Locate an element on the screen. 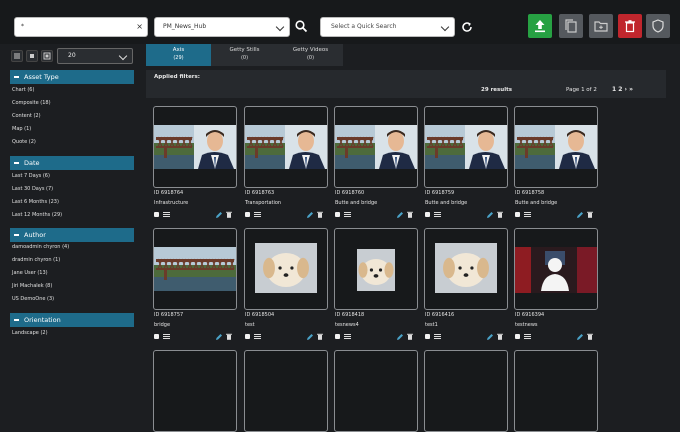  facet-item: dradmin chyron (1) is located at coordinates (36, 260).